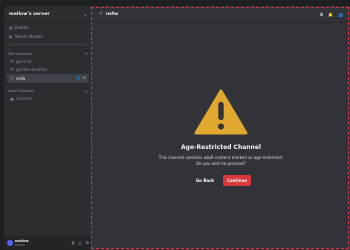 The image size is (350, 250). I want to click on channel-nsfw: # nsfw 👤 ⚙, so click(48, 78).